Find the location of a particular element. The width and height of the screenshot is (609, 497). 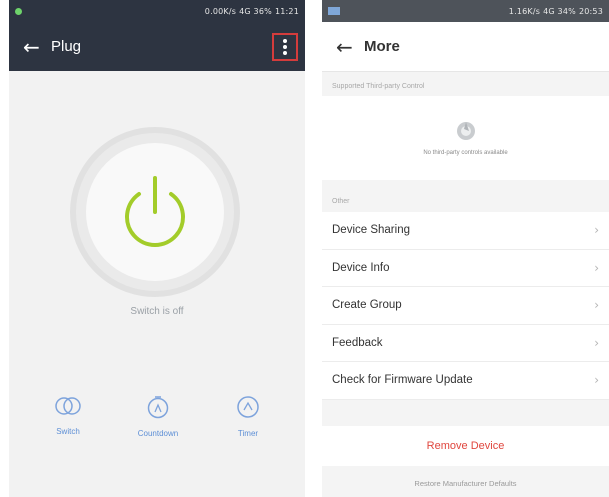

power-icon is located at coordinates (155, 211).